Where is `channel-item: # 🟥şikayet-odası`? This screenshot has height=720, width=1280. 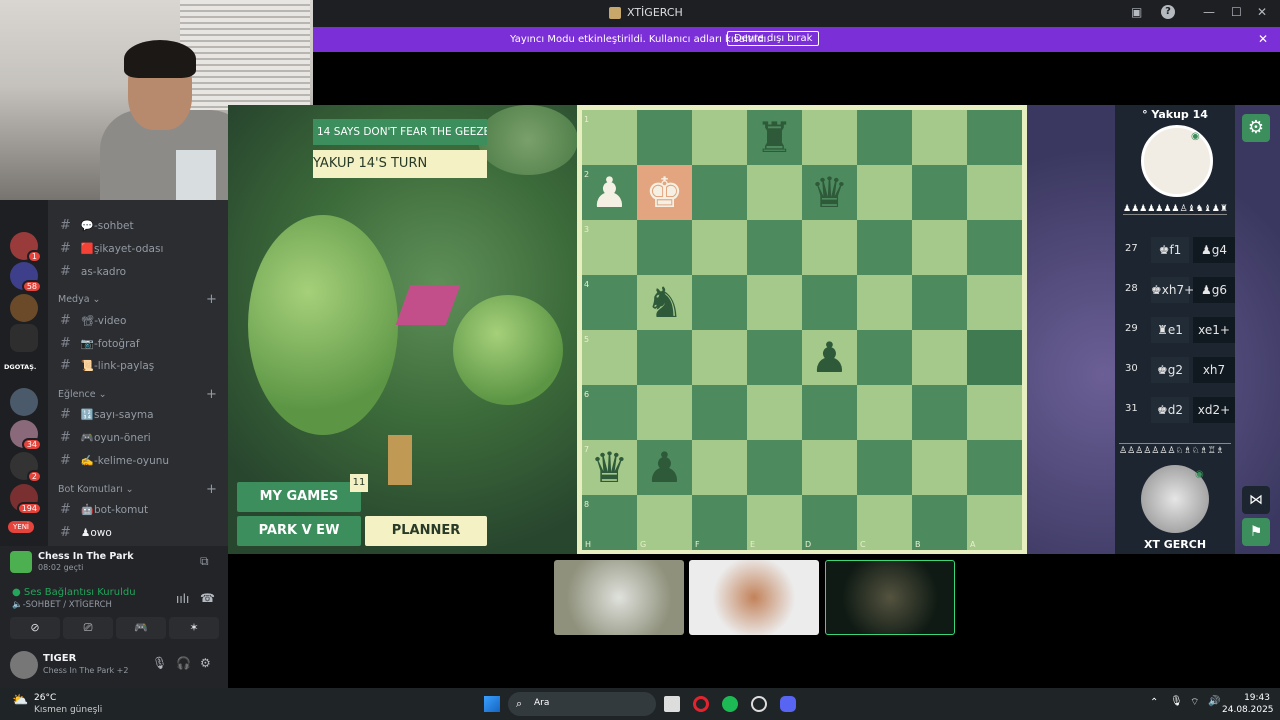
channel-item: # 🟥şikayet-odası is located at coordinates (111, 248).